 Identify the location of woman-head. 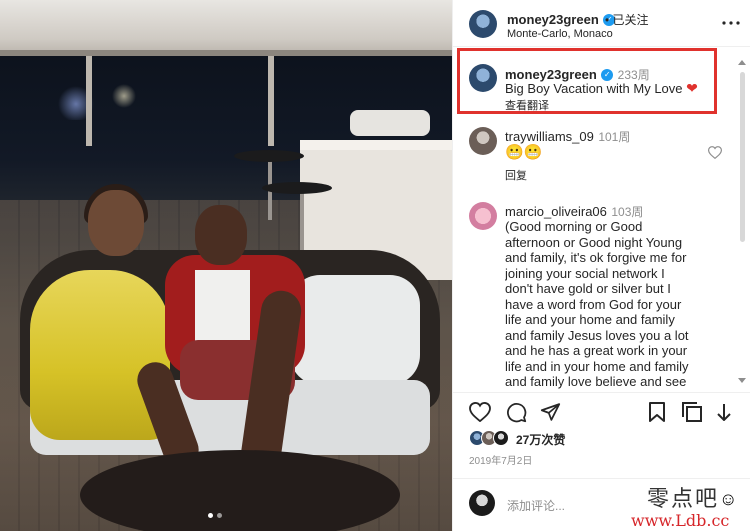
(116, 223).